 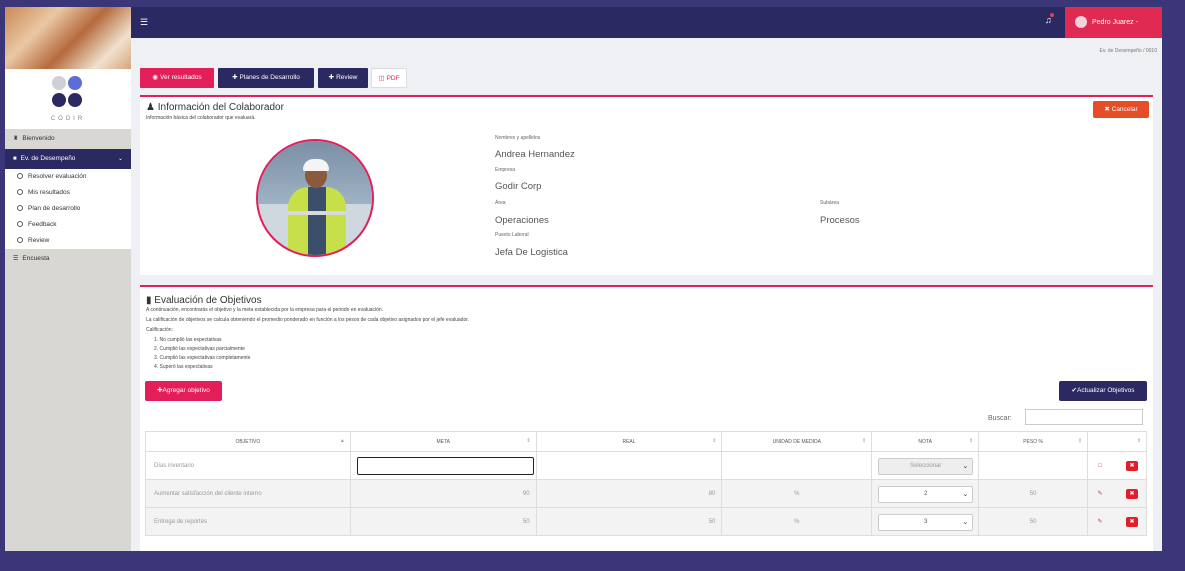 I want to click on cell-actions: ✎ ✖, so click(x=1117, y=521).